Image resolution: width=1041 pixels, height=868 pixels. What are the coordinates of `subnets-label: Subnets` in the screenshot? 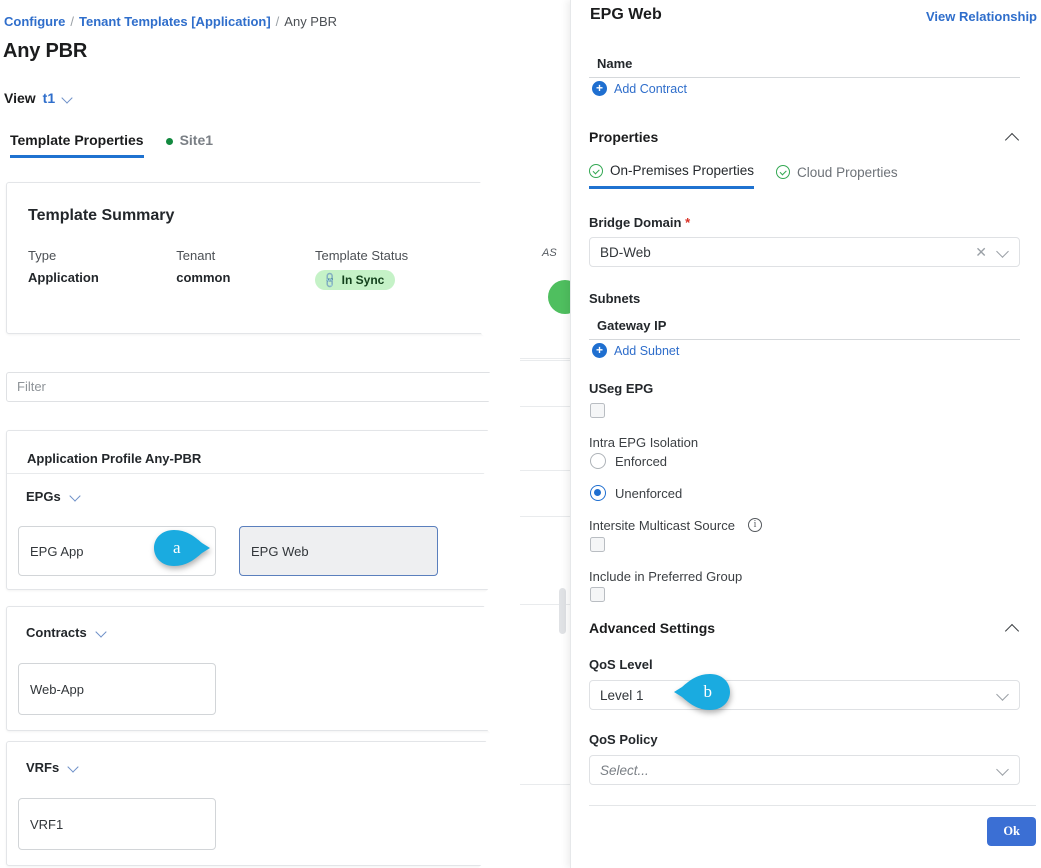 It's located at (615, 298).